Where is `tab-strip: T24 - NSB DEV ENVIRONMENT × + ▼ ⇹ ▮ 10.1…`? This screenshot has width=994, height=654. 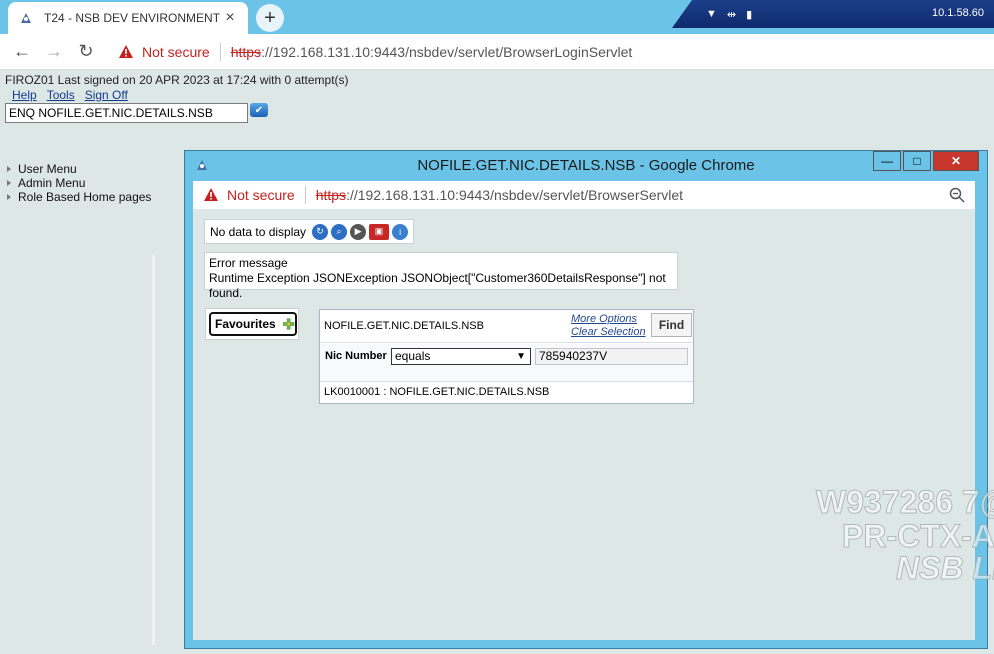
tab-strip: T24 - NSB DEV ENVIRONMENT × + ▼ ⇹ ▮ 10.1… is located at coordinates (497, 17).